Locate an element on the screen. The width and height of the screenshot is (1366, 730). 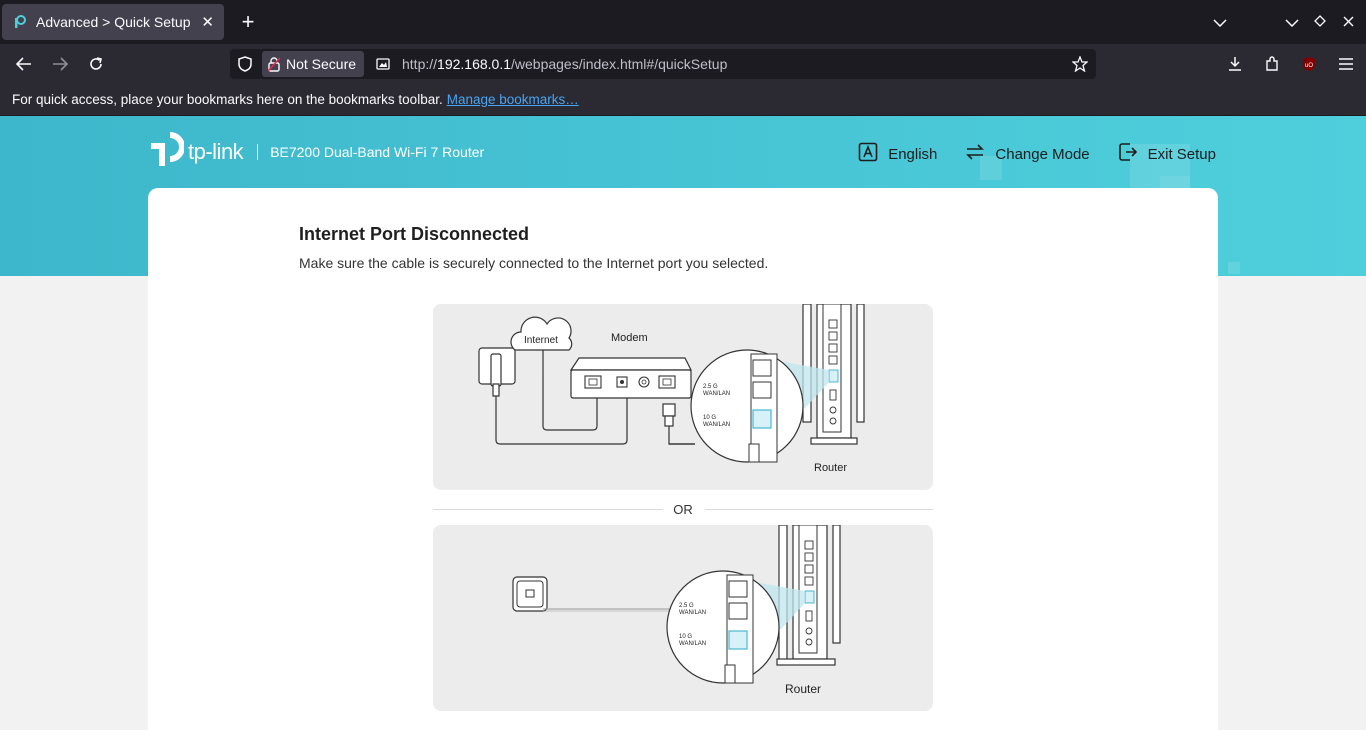
exit-icon is located at coordinates (1128, 154).